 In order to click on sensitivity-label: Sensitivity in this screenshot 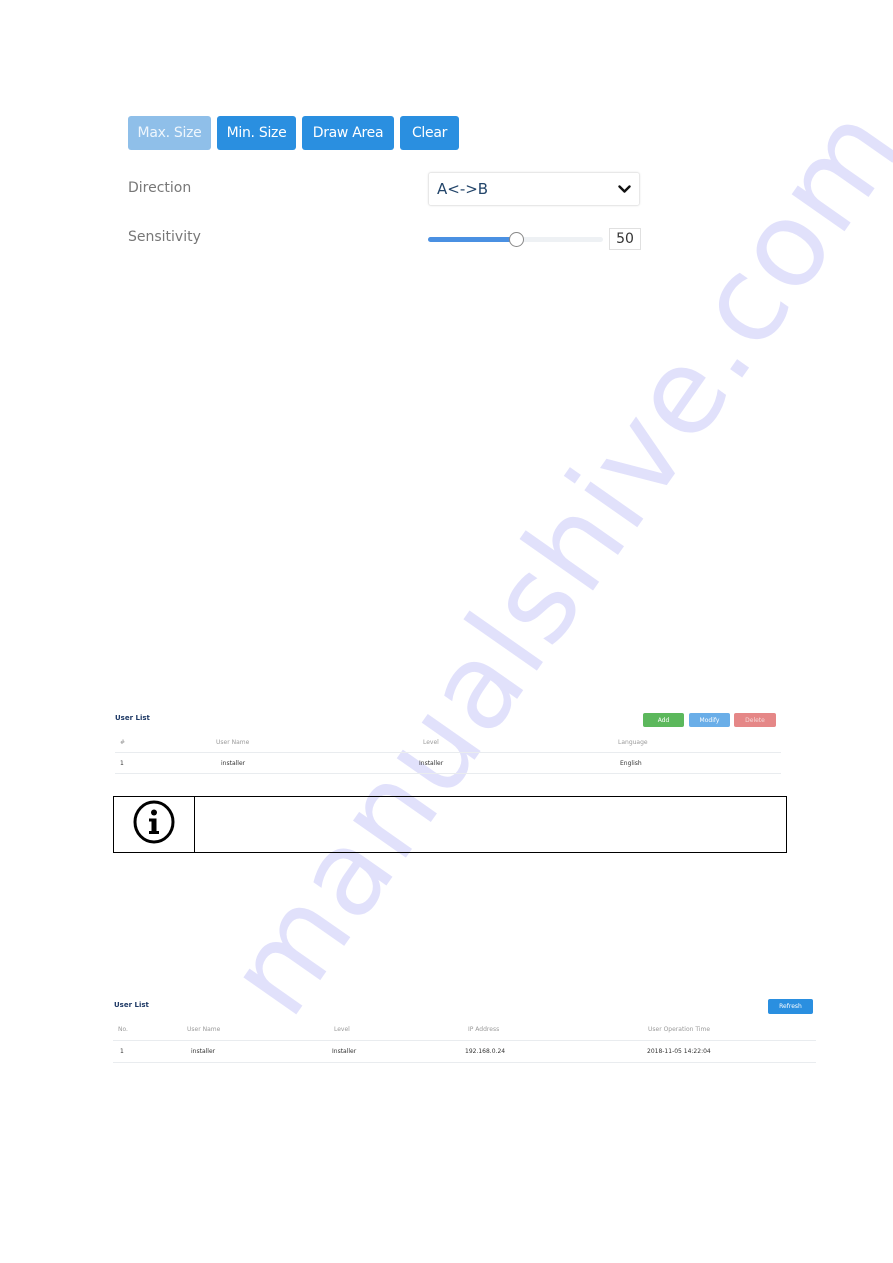, I will do `click(164, 237)`.